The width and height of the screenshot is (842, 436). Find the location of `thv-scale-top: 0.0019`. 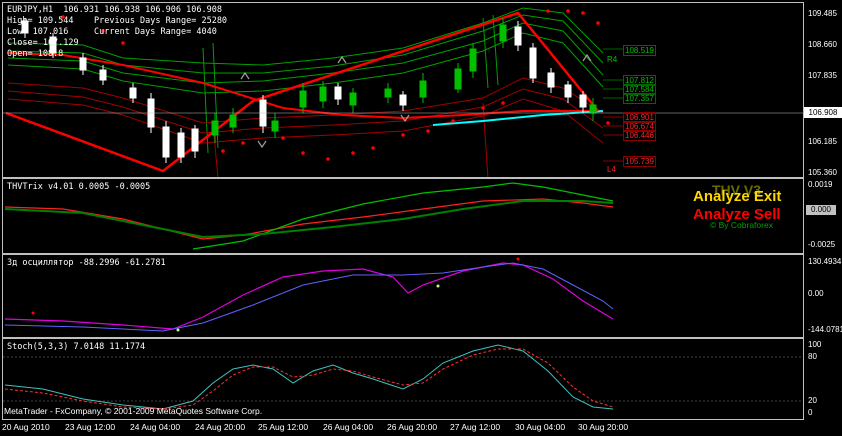

thv-scale-top: 0.0019 is located at coordinates (820, 184).